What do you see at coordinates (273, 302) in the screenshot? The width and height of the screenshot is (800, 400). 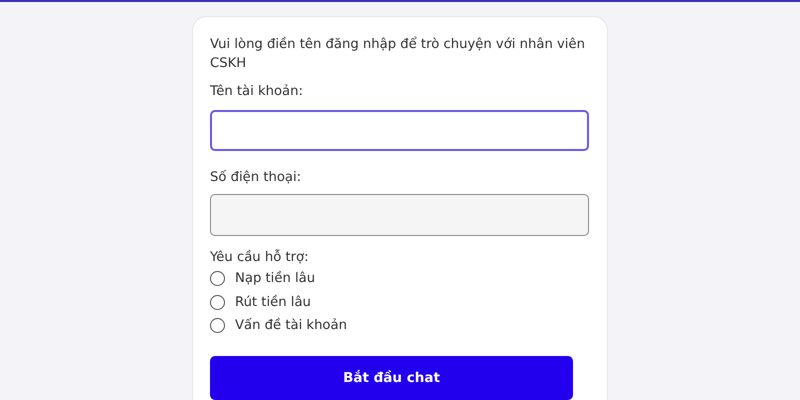 I see `option-label: Rút tiền lâu` at bounding box center [273, 302].